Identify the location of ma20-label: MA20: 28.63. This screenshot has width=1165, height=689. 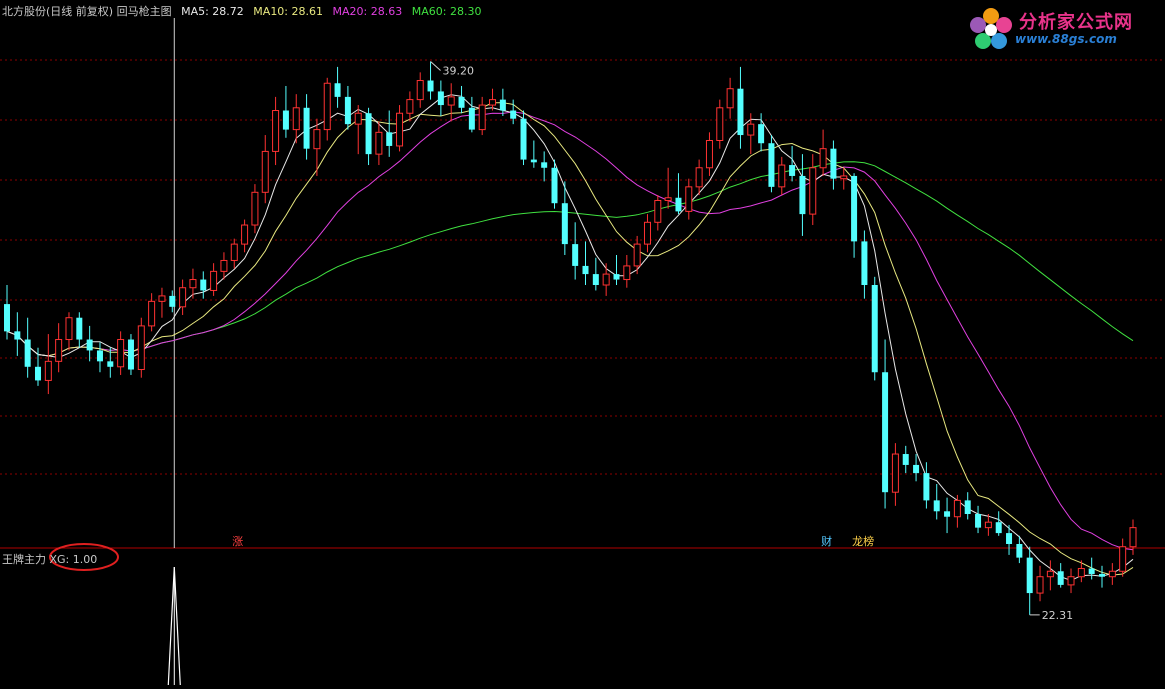
(367, 11).